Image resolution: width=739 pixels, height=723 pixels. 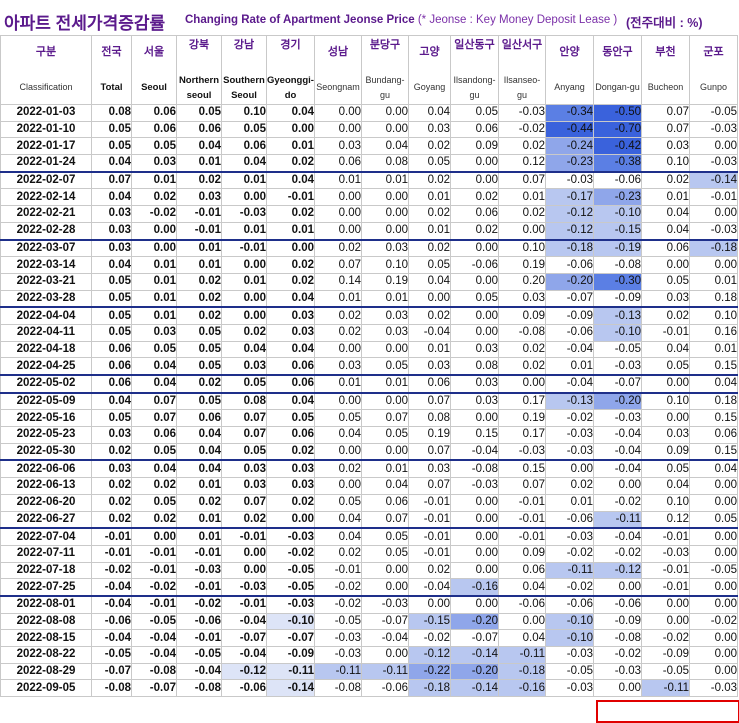 What do you see at coordinates (338, 655) in the screenshot?
I see `cell-seongnam: -0.03` at bounding box center [338, 655].